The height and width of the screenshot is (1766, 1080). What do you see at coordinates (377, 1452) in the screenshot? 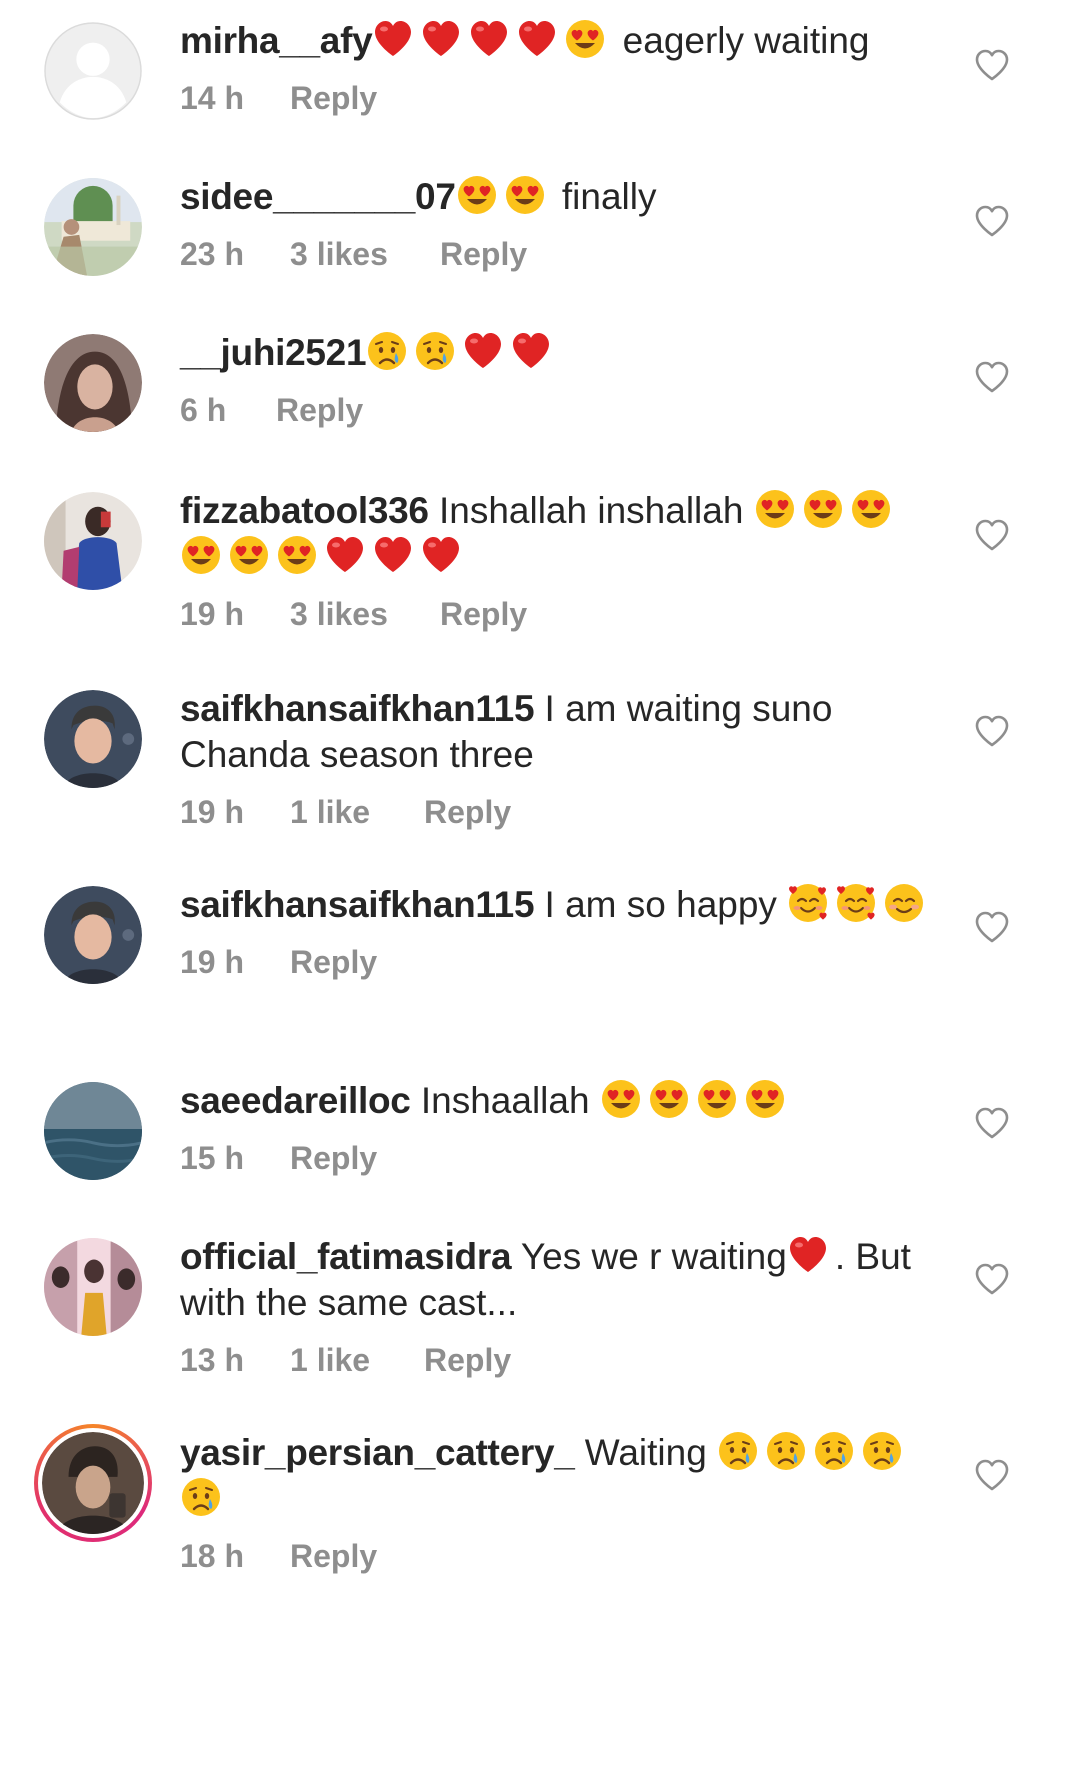
I see `comment-username: yasir_persian_cattery_` at bounding box center [377, 1452].